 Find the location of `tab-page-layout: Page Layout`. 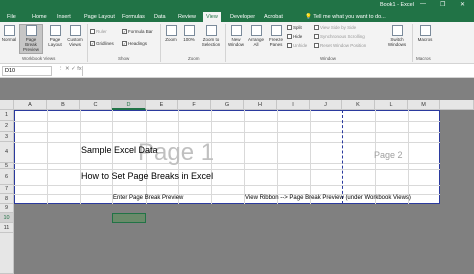

tab-page-layout: Page Layout is located at coordinates (99, 17).